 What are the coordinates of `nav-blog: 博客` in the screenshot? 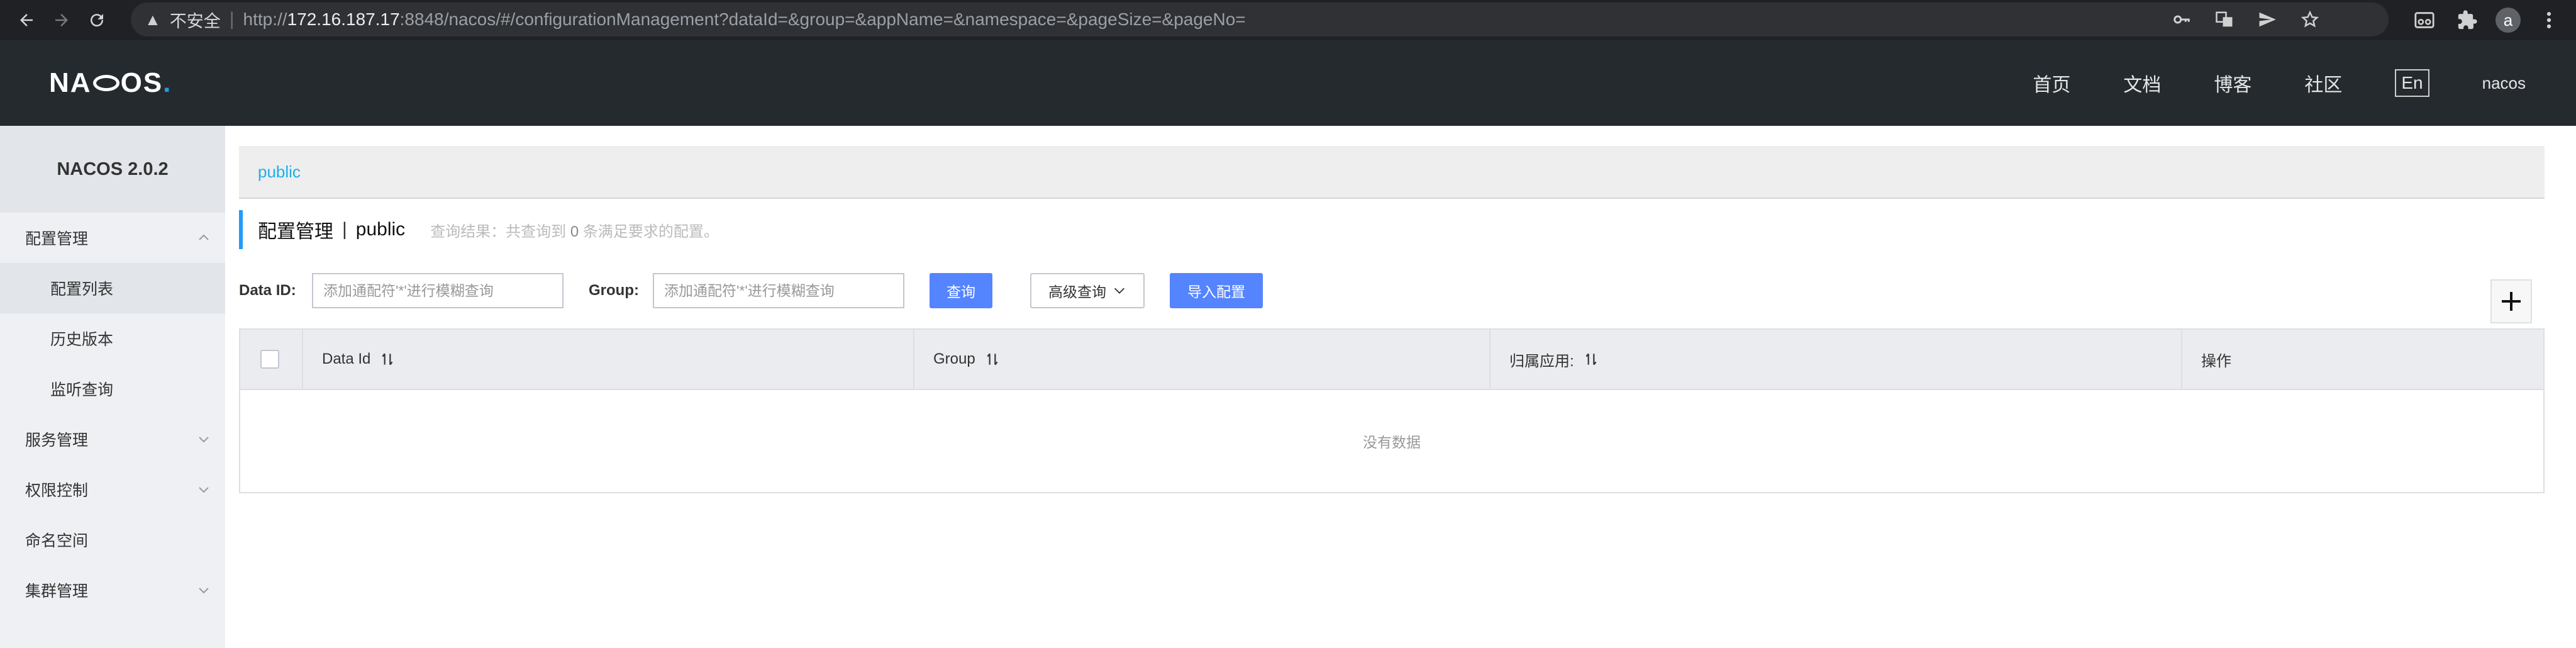 It's located at (2232, 83).